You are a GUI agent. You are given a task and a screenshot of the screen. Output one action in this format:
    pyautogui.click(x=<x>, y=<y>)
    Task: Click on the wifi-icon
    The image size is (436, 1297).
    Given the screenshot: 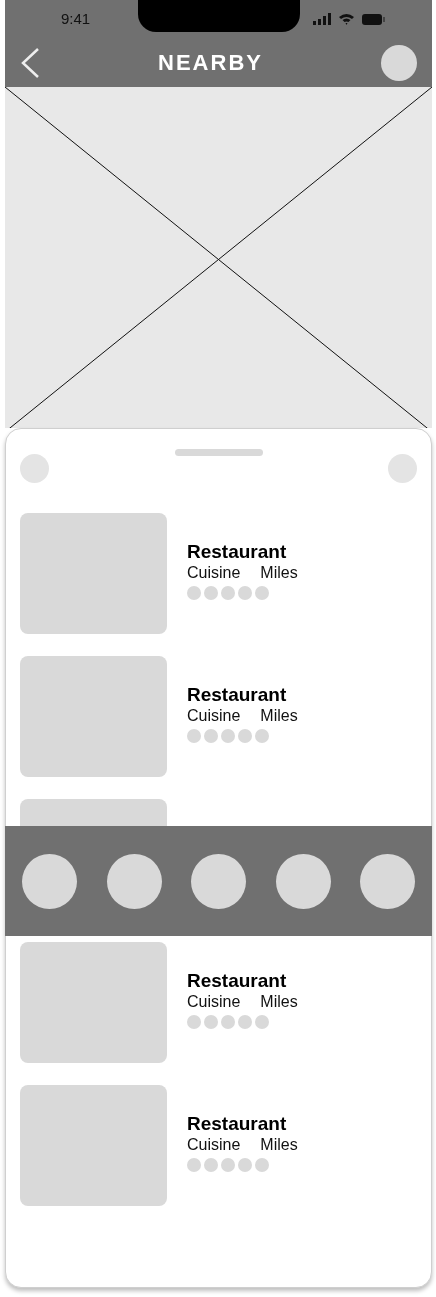 What is the action you would take?
    pyautogui.click(x=346, y=19)
    